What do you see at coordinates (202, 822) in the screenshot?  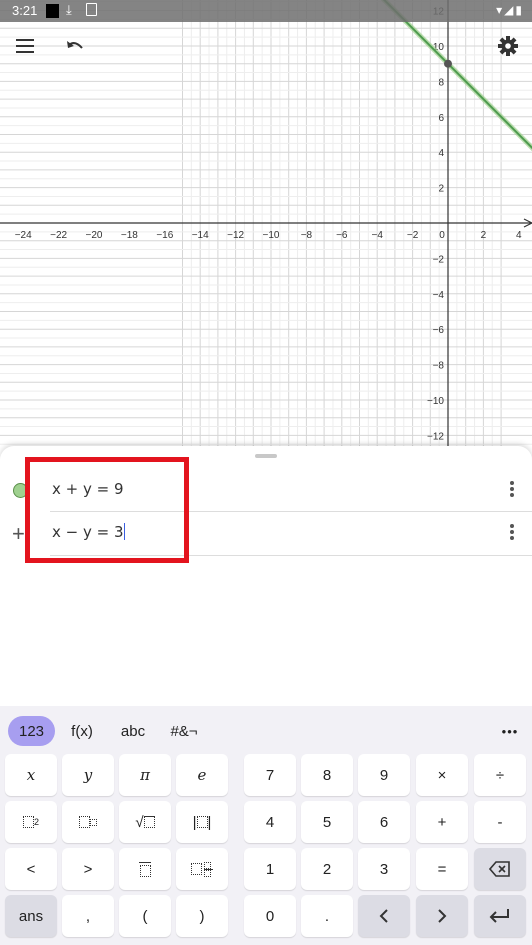 I see `key-abs: | |` at bounding box center [202, 822].